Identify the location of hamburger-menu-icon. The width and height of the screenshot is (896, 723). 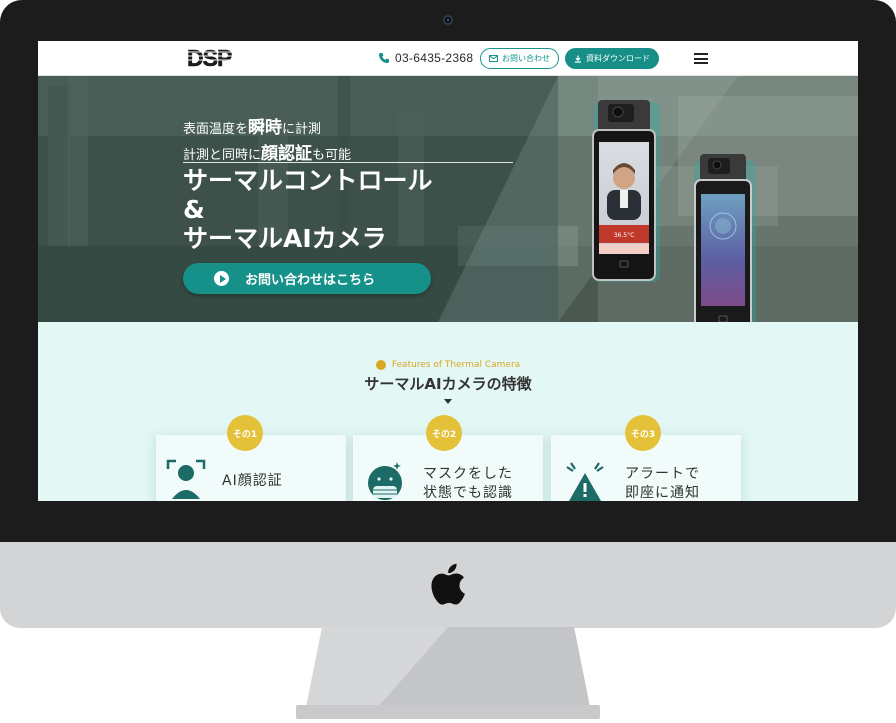
(701, 58).